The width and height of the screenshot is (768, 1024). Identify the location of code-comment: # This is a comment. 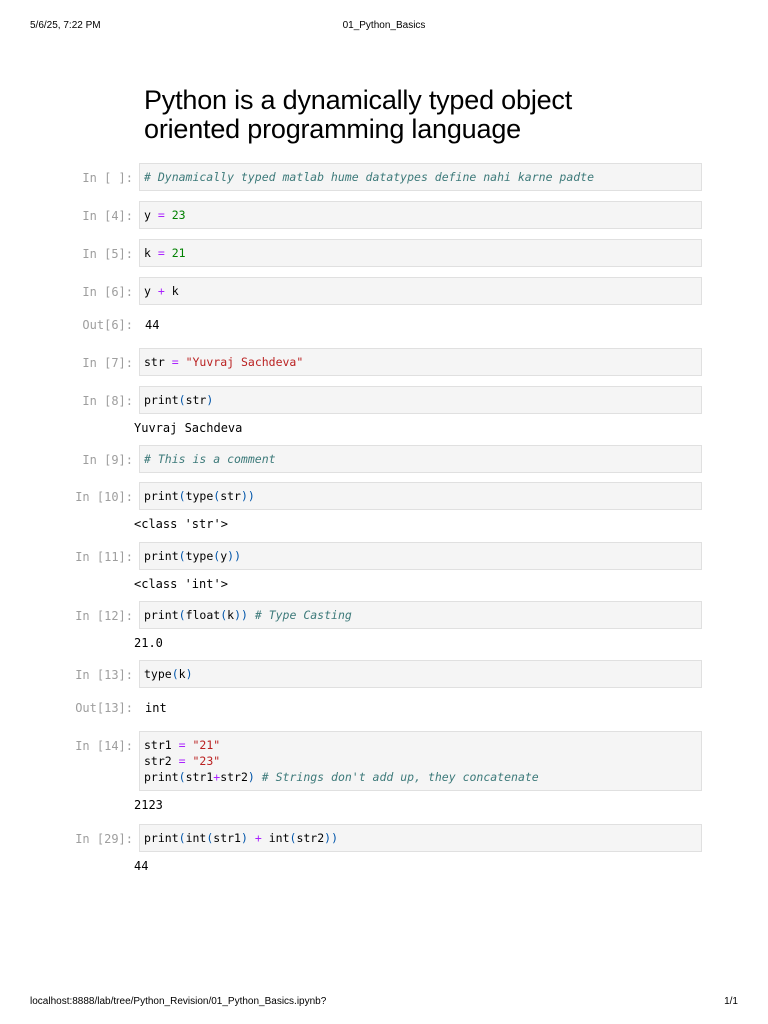
(210, 459).